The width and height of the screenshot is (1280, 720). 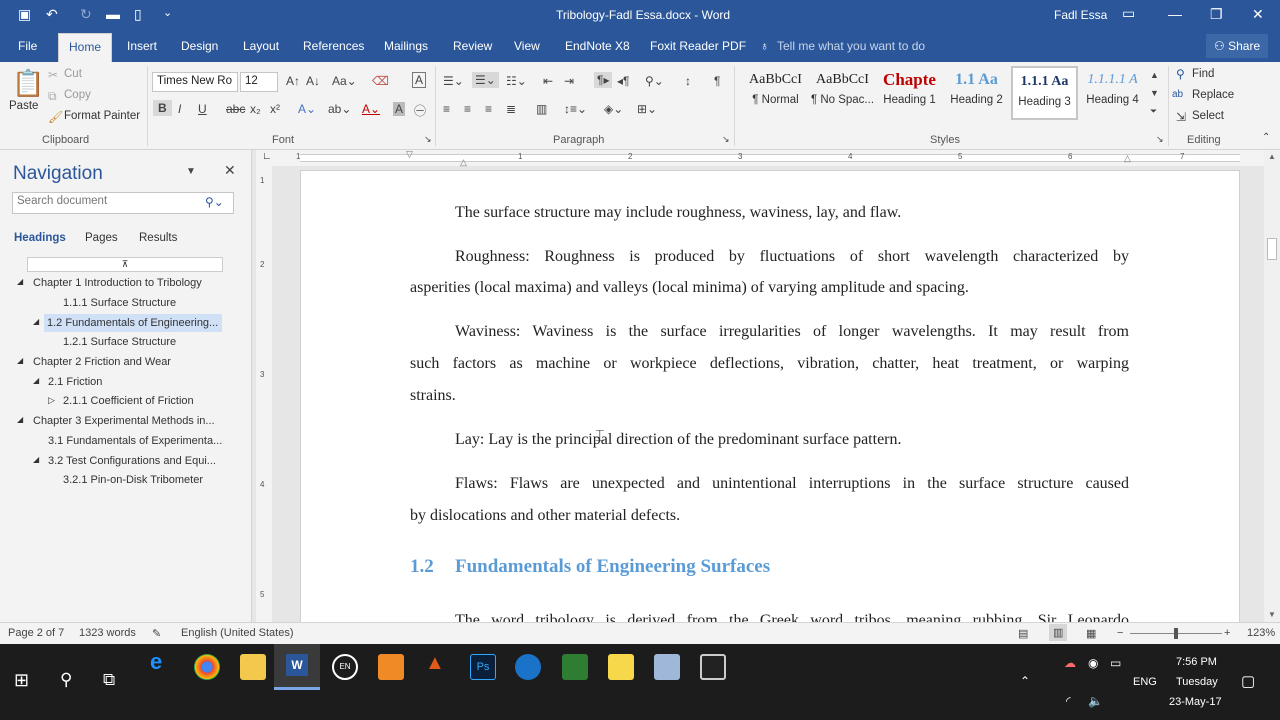 What do you see at coordinates (1195, 702) in the screenshot?
I see `clock-date: 23-May-17` at bounding box center [1195, 702].